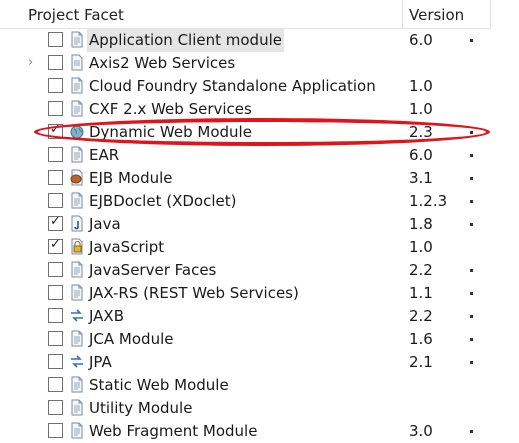 Image resolution: width=519 pixels, height=443 pixels. What do you see at coordinates (185, 40) in the screenshot?
I see `facet-label: Application Client module` at bounding box center [185, 40].